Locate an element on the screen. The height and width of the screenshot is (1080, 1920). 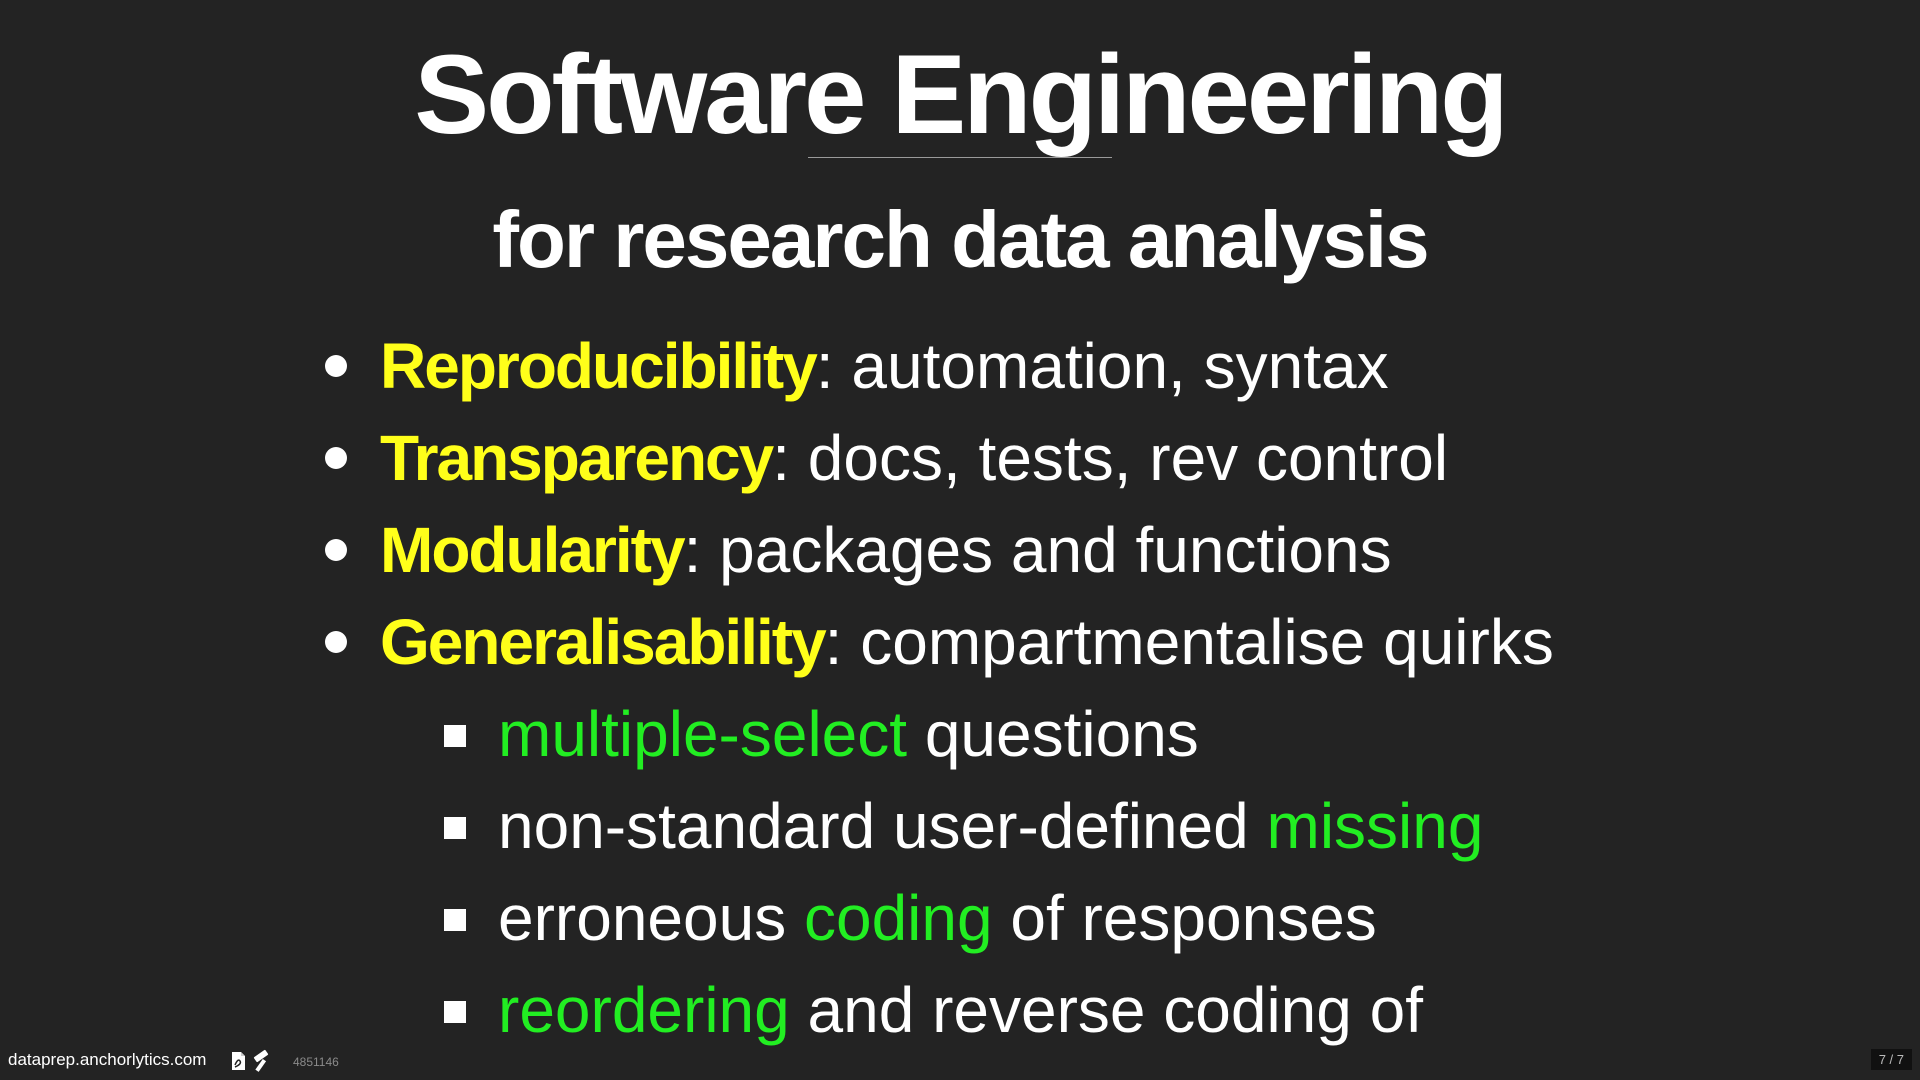
pdf-icon is located at coordinates (238, 1061).